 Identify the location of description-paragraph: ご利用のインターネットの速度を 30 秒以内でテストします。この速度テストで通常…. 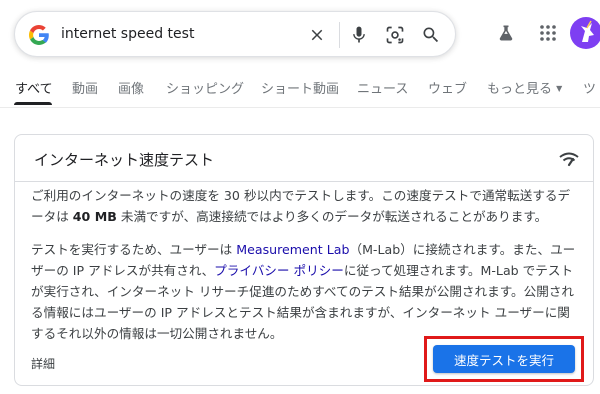
(306, 206).